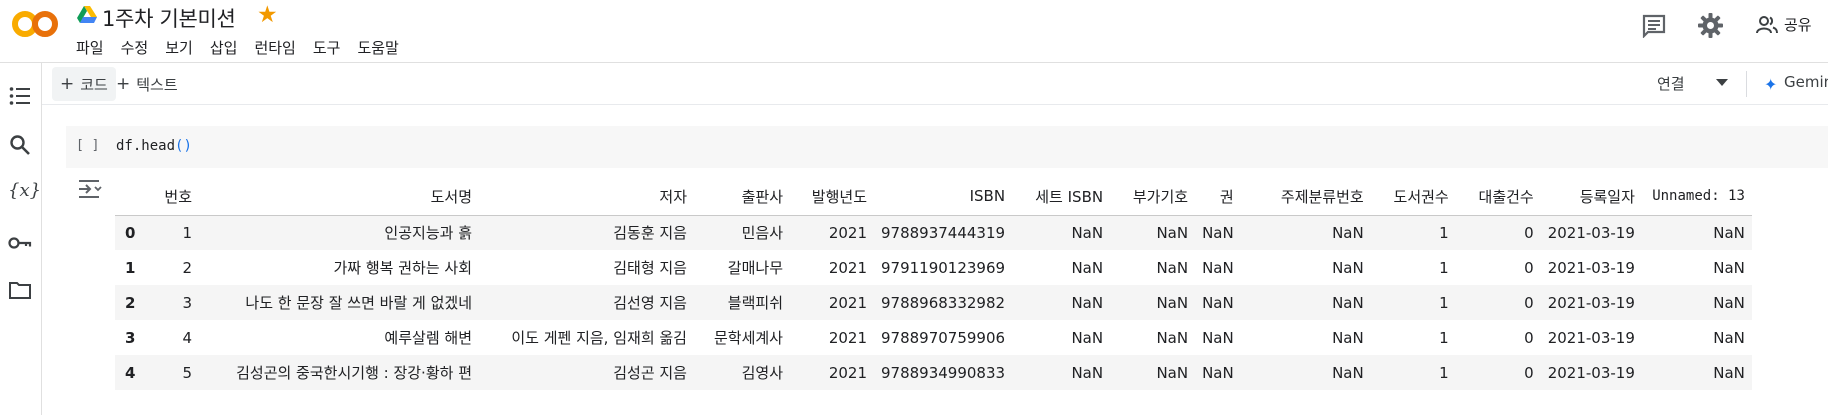 Image resolution: width=1828 pixels, height=415 pixels. I want to click on add-text-button: + 텍스트, so click(147, 84).